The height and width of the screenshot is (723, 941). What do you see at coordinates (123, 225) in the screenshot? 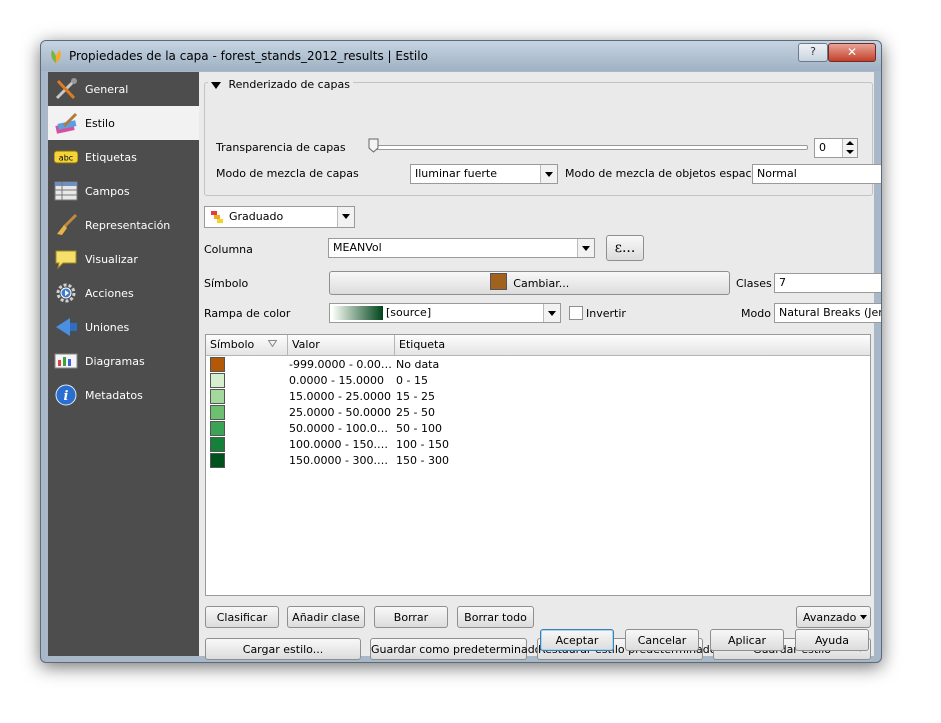
I see `sidebar-item-representacion: Representación` at bounding box center [123, 225].